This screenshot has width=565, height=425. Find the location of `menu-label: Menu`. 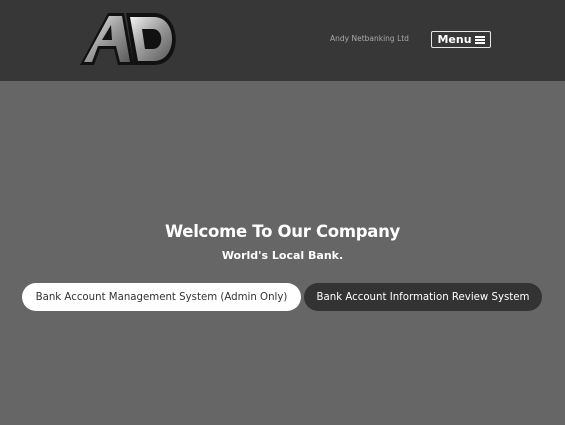

menu-label: Menu is located at coordinates (454, 39).